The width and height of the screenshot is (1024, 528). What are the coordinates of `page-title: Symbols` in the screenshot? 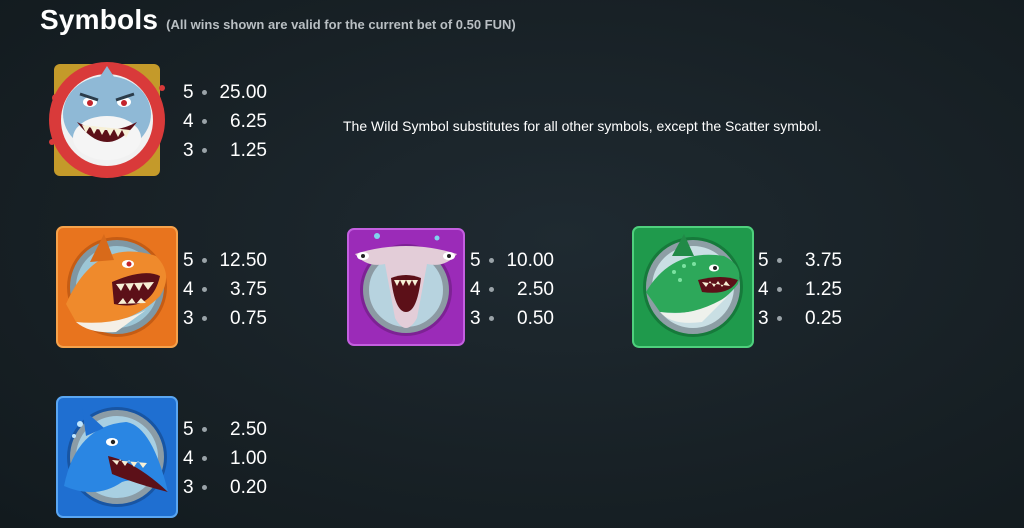 It's located at (99, 19).